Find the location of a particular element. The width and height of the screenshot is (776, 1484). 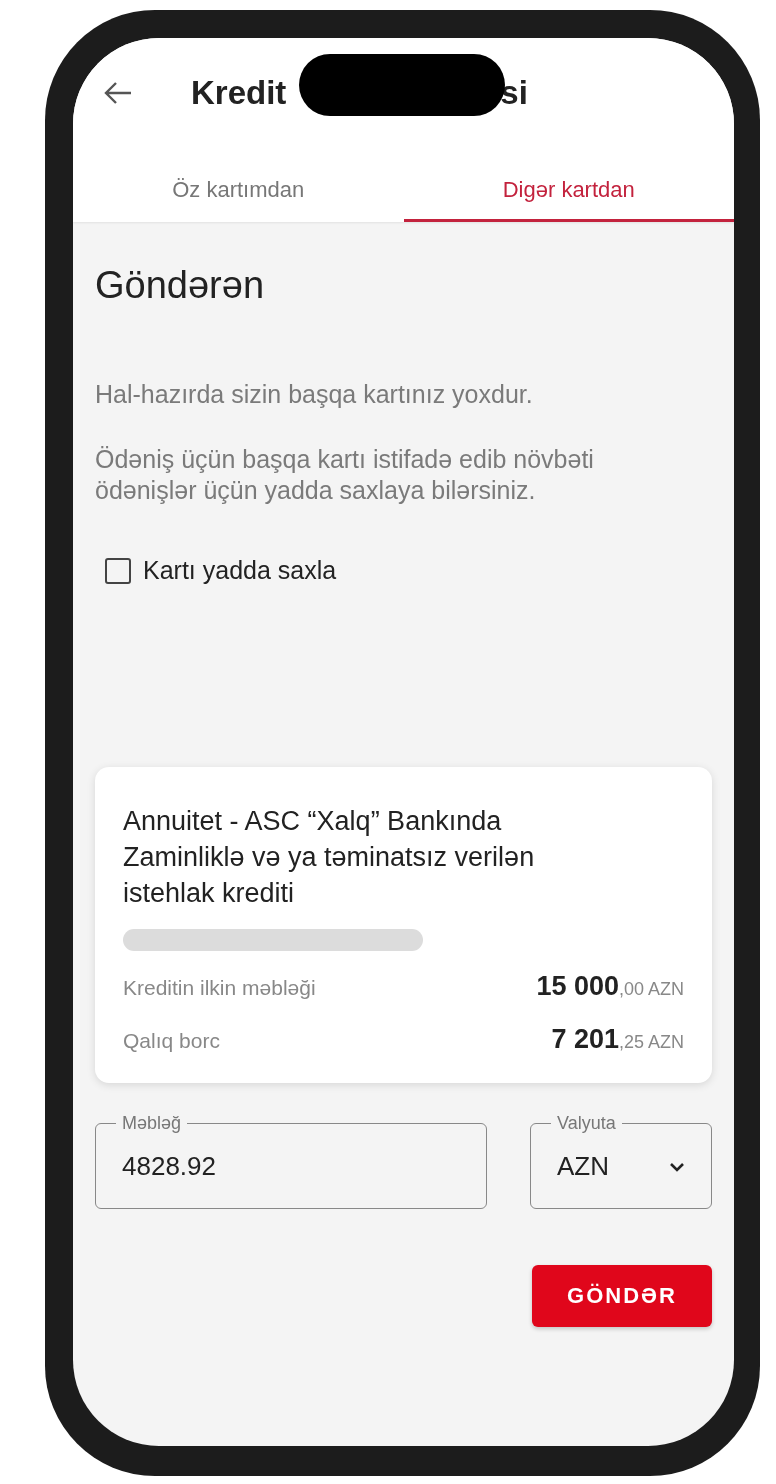

info-text: Ödəniş üçün başqa kartı istifadə edib növbəti ödənişlər üçün yadda saxlaya bilərsiniz. is located at coordinates (345, 475).